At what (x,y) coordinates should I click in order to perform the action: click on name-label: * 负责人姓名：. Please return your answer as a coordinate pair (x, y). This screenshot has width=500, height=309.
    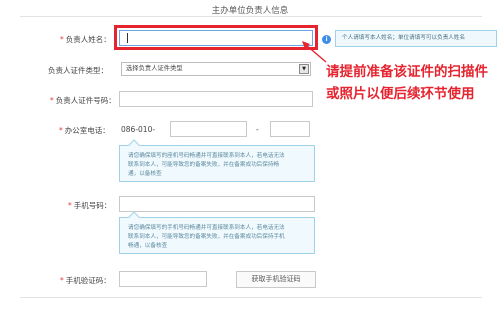
    Looking at the image, I should click on (85, 39).